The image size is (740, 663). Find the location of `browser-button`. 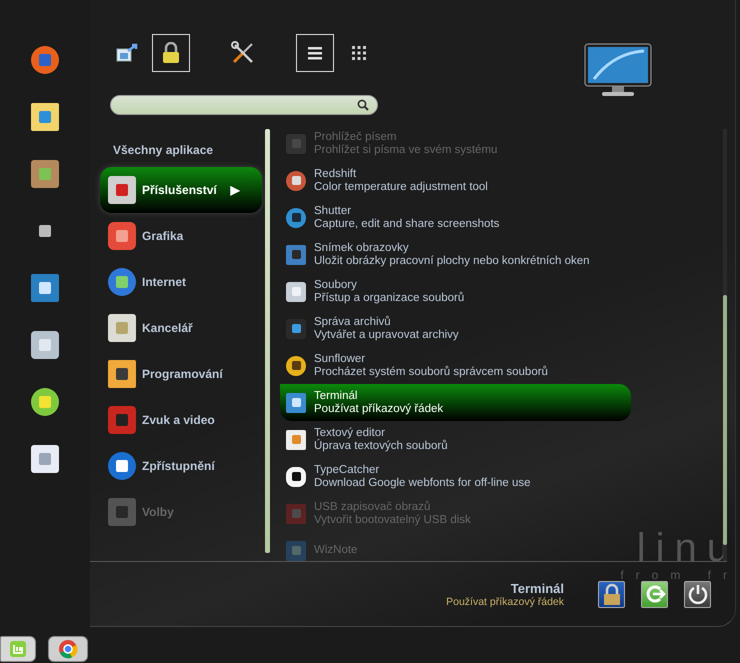

browser-button is located at coordinates (68, 649).